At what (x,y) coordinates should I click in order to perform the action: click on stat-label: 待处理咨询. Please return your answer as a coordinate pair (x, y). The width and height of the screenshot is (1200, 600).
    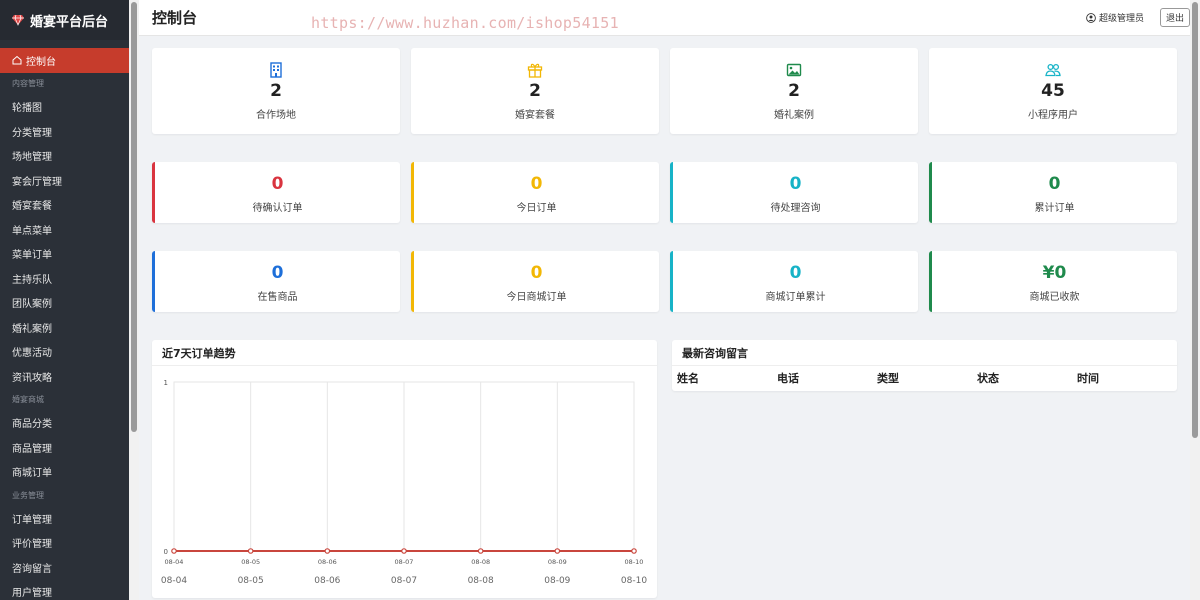
    Looking at the image, I should click on (795, 208).